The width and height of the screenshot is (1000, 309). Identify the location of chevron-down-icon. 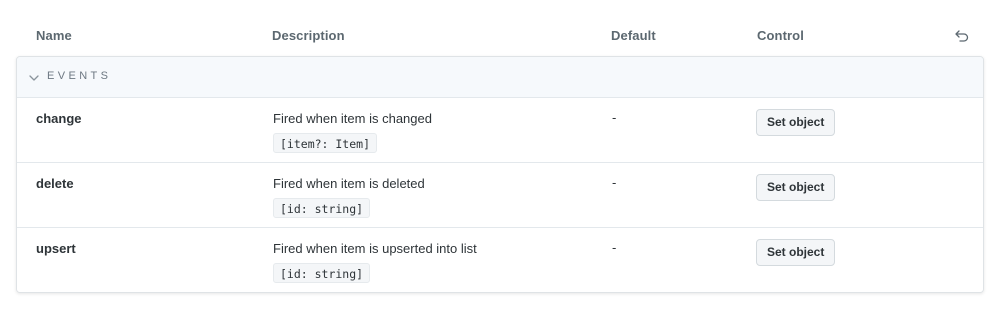
(34, 77).